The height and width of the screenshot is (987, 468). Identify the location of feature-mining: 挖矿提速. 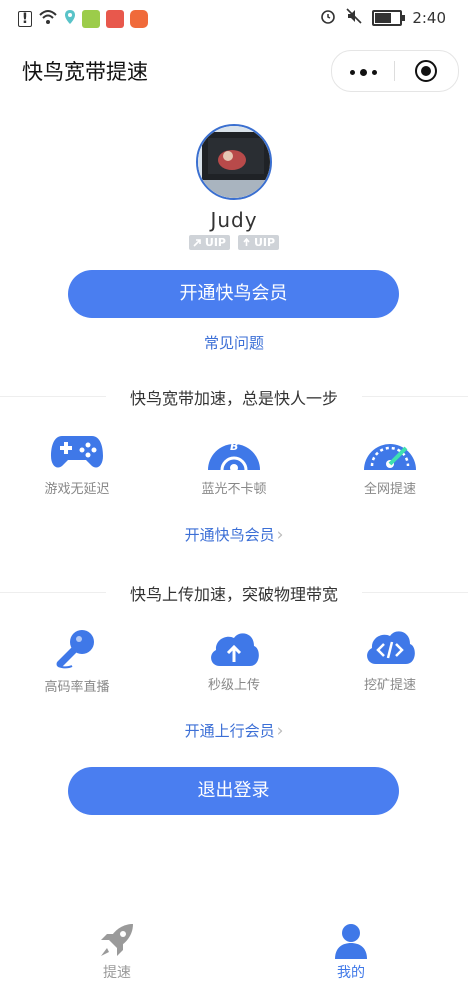
(390, 660).